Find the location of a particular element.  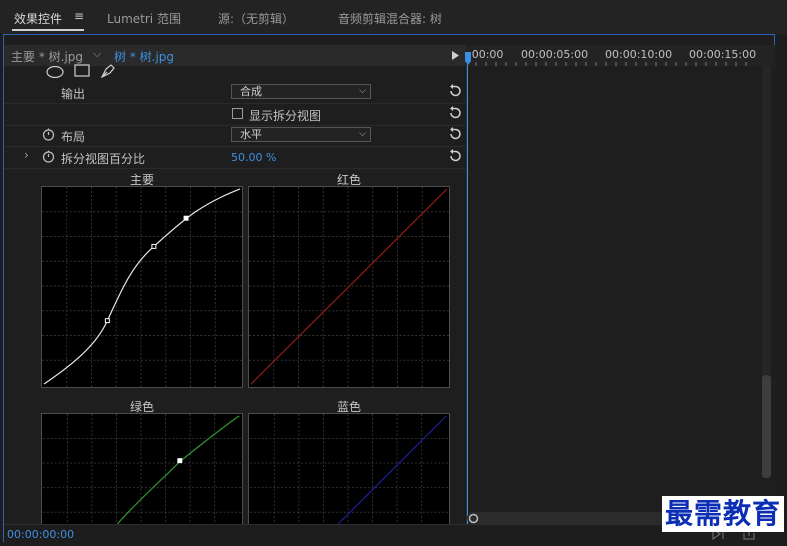

split-percent-label: 拆分视图百分比 is located at coordinates (103, 159).